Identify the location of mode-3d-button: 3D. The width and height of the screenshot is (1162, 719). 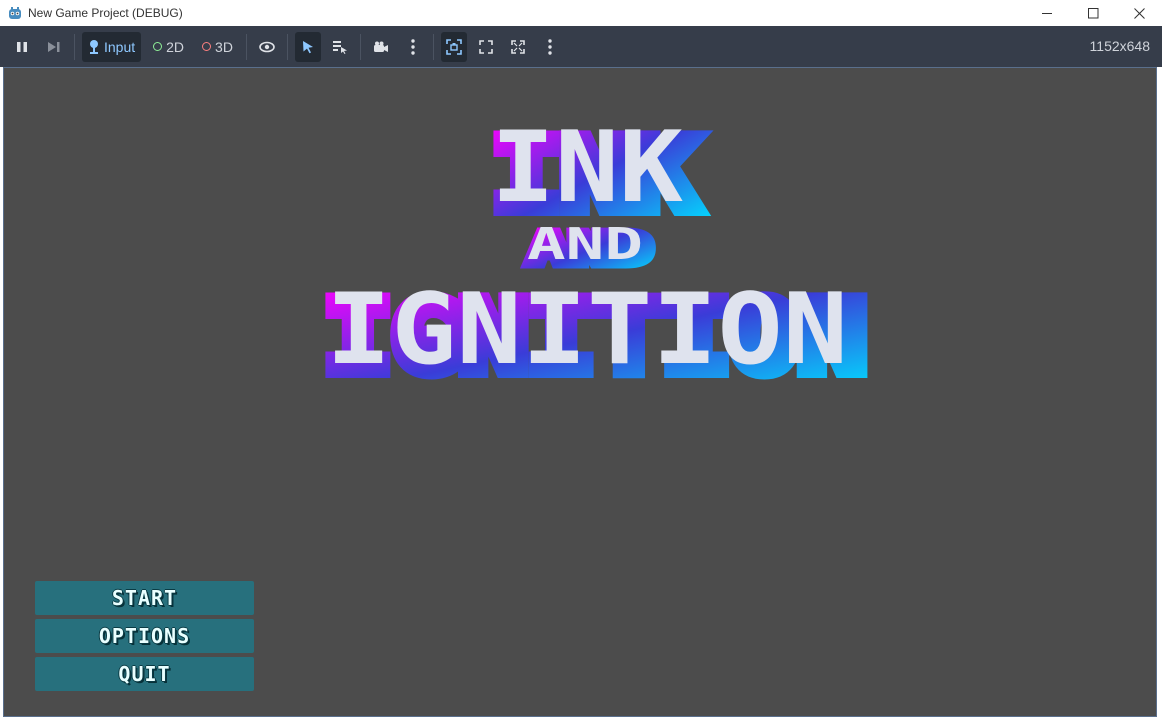
(217, 47).